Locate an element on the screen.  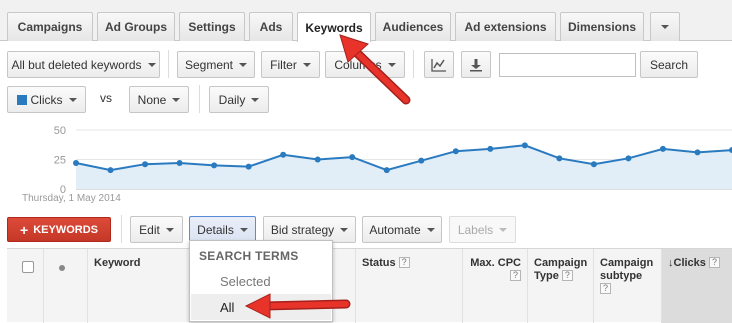
column-header-clicks: ↓Clicks ? is located at coordinates (696, 286).